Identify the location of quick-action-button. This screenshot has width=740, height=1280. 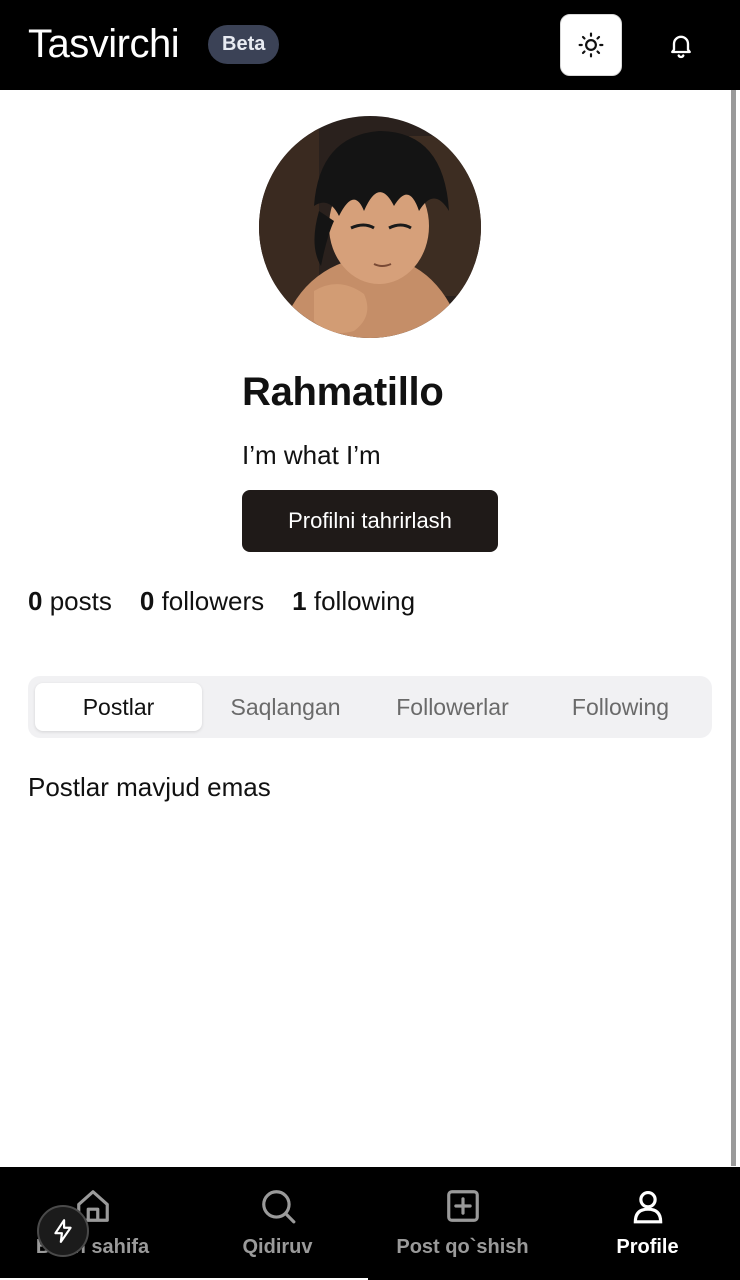
(63, 1231).